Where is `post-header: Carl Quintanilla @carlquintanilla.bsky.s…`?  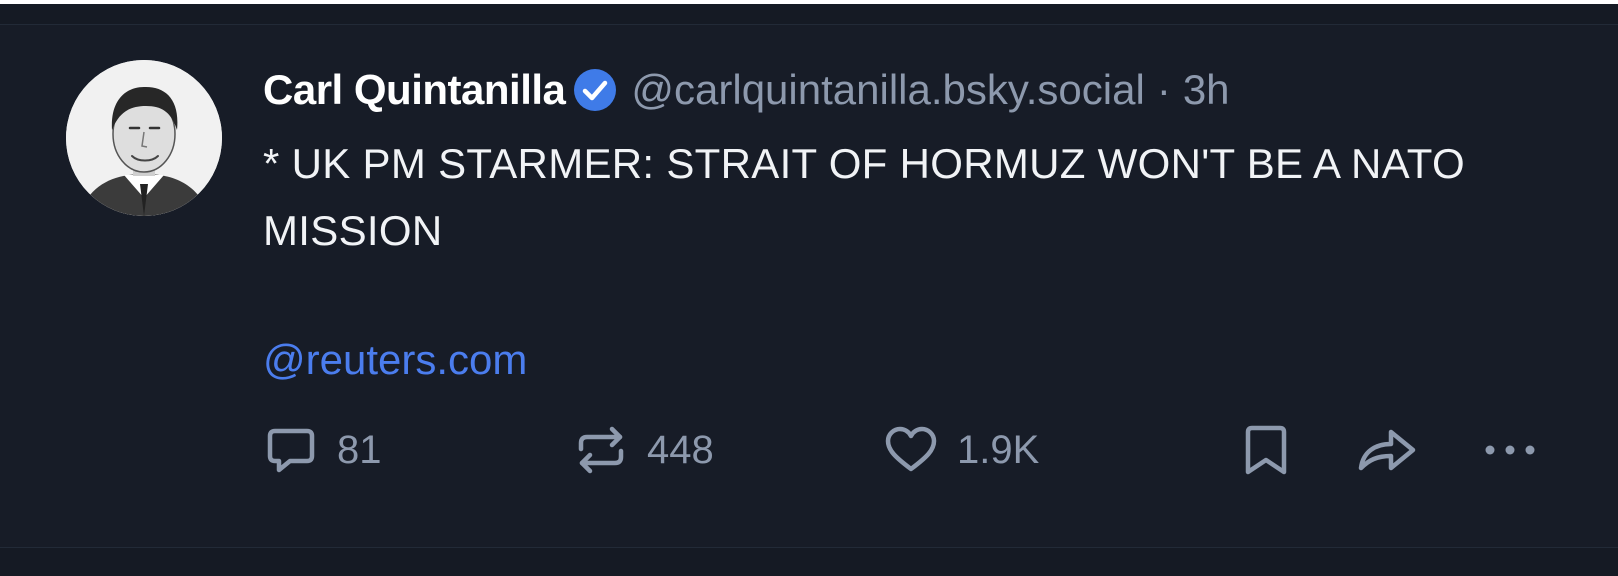
post-header: Carl Quintanilla @carlquintanilla.bsky.s… is located at coordinates (746, 90).